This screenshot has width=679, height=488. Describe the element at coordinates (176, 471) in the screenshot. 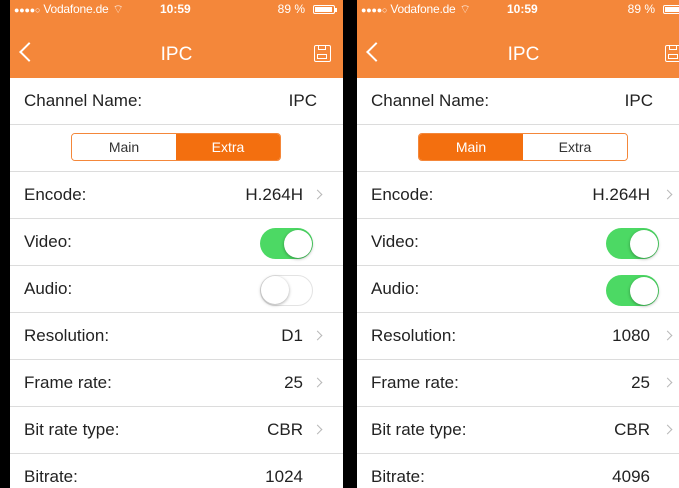

I see `bitrate-row: Bitrate: 1024` at that location.